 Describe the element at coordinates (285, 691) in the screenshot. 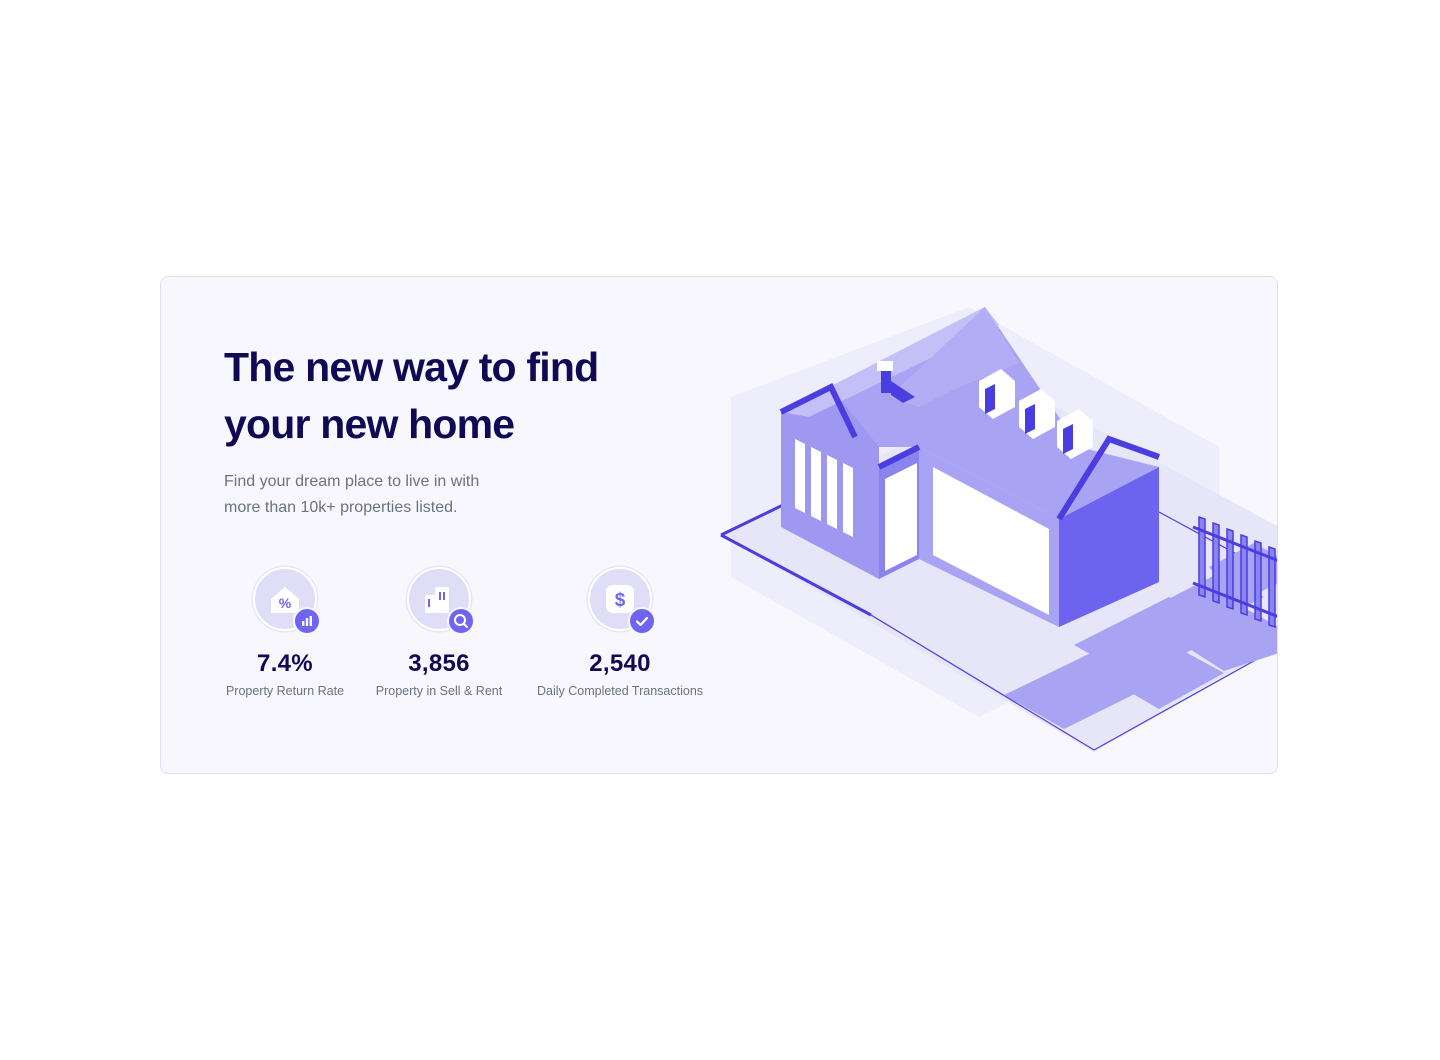

I see `stat-label: Property Return Rate` at that location.